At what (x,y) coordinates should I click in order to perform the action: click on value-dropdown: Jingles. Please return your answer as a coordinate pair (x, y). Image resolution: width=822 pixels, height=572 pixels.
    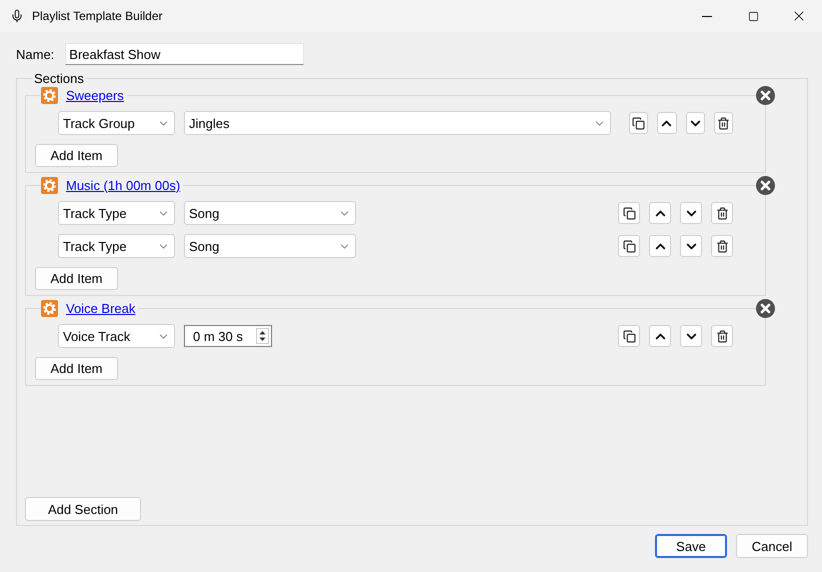
    Looking at the image, I should click on (397, 123).